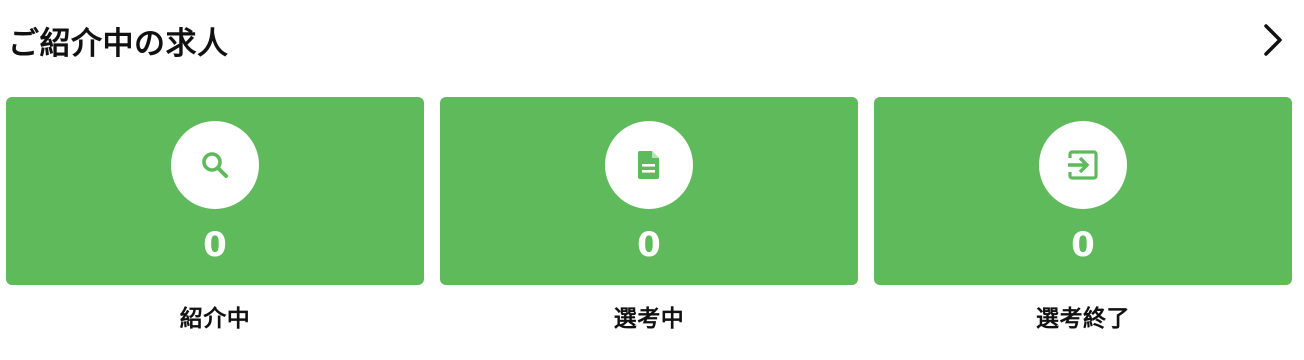 The height and width of the screenshot is (360, 1304). I want to click on status-label: 選考中, so click(649, 319).